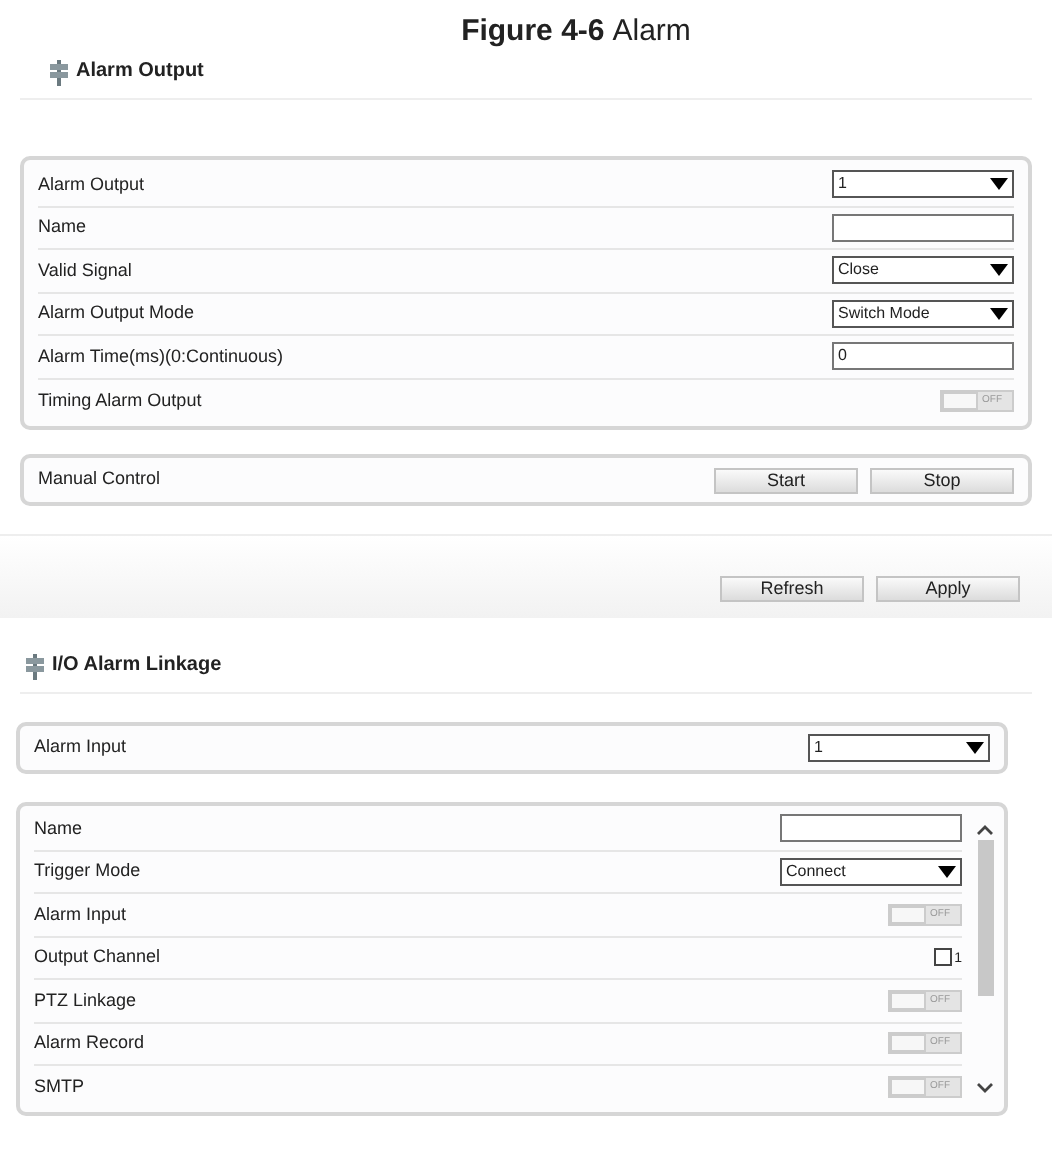  What do you see at coordinates (942, 480) in the screenshot?
I see `button: Stop` at bounding box center [942, 480].